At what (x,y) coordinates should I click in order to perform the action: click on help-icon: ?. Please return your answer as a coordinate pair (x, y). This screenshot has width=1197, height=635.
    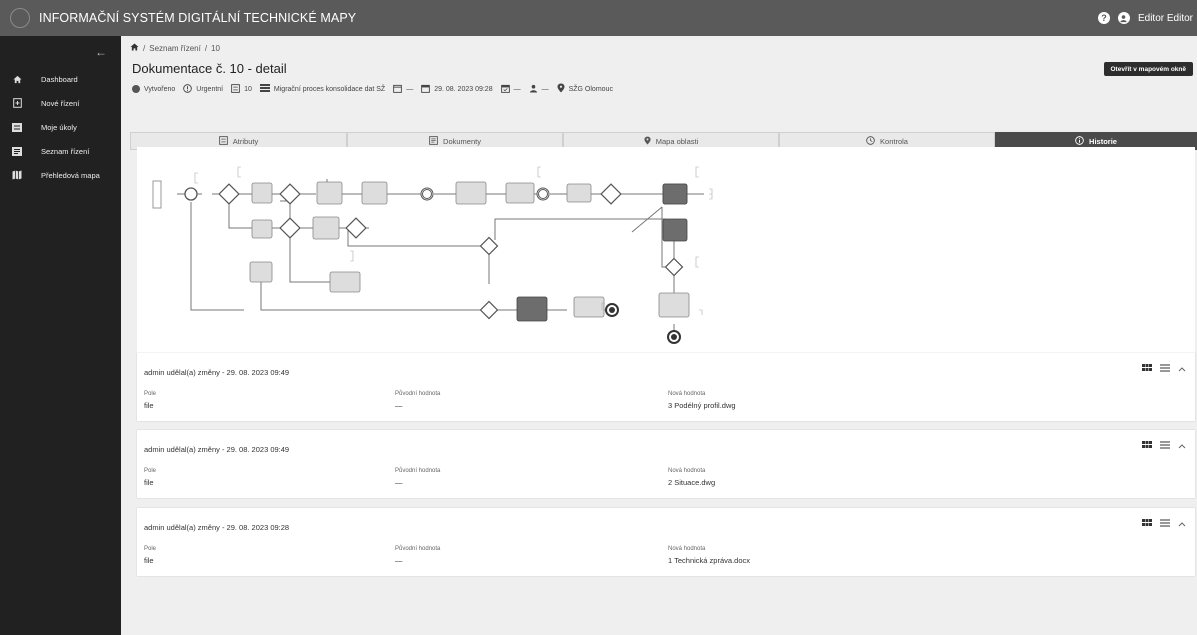
    Looking at the image, I should click on (1103, 18).